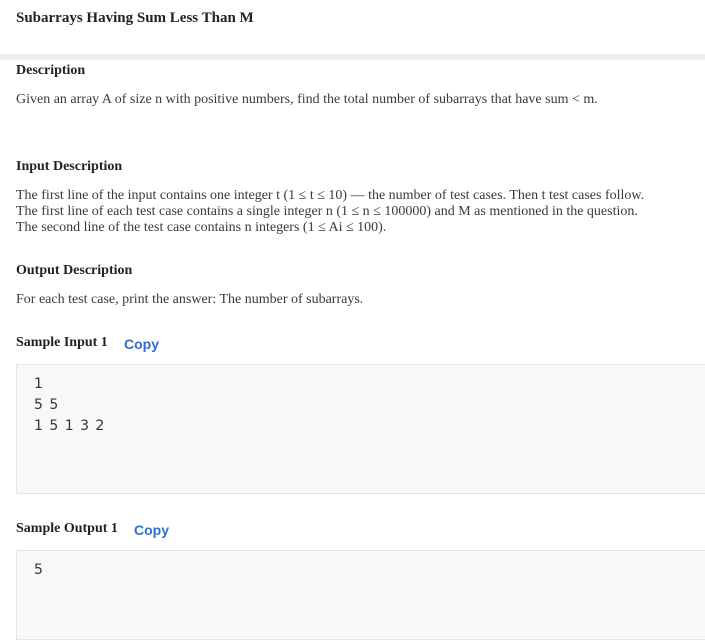 The height and width of the screenshot is (640, 705). Describe the element at coordinates (141, 344) in the screenshot. I see `copy-sample-input-button: Copy` at that location.